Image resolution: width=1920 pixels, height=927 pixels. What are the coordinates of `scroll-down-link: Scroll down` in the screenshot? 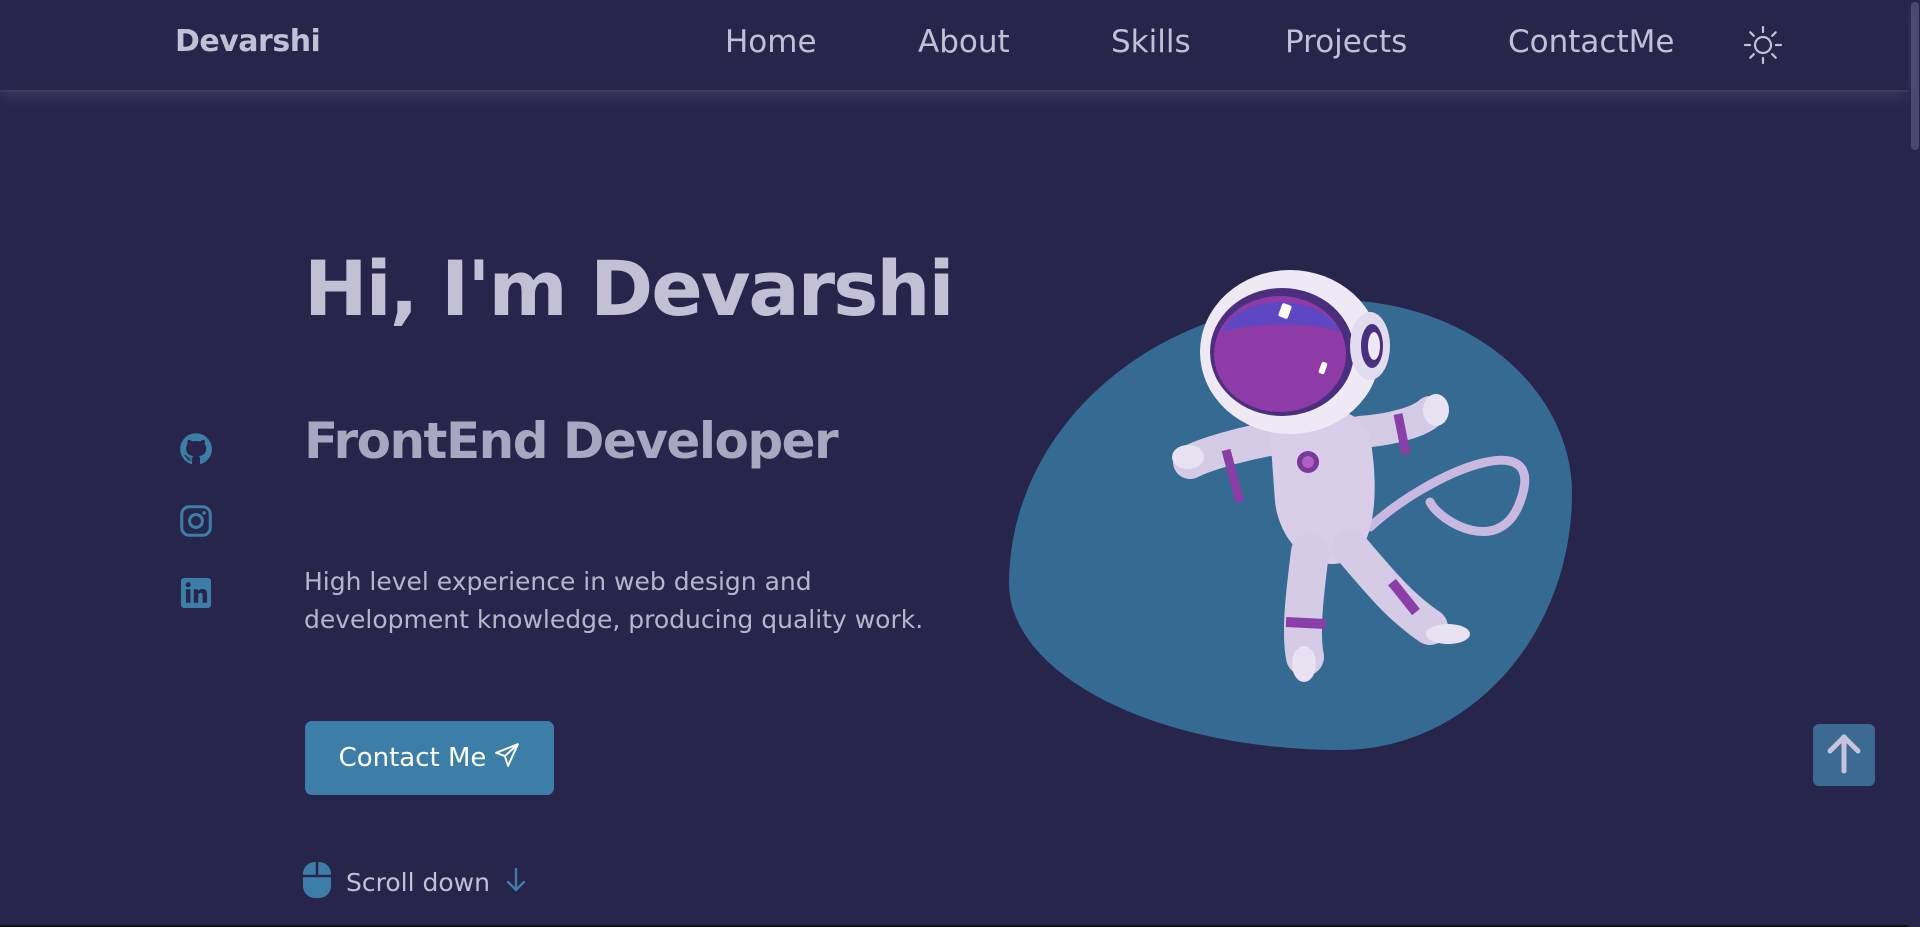 It's located at (415, 882).